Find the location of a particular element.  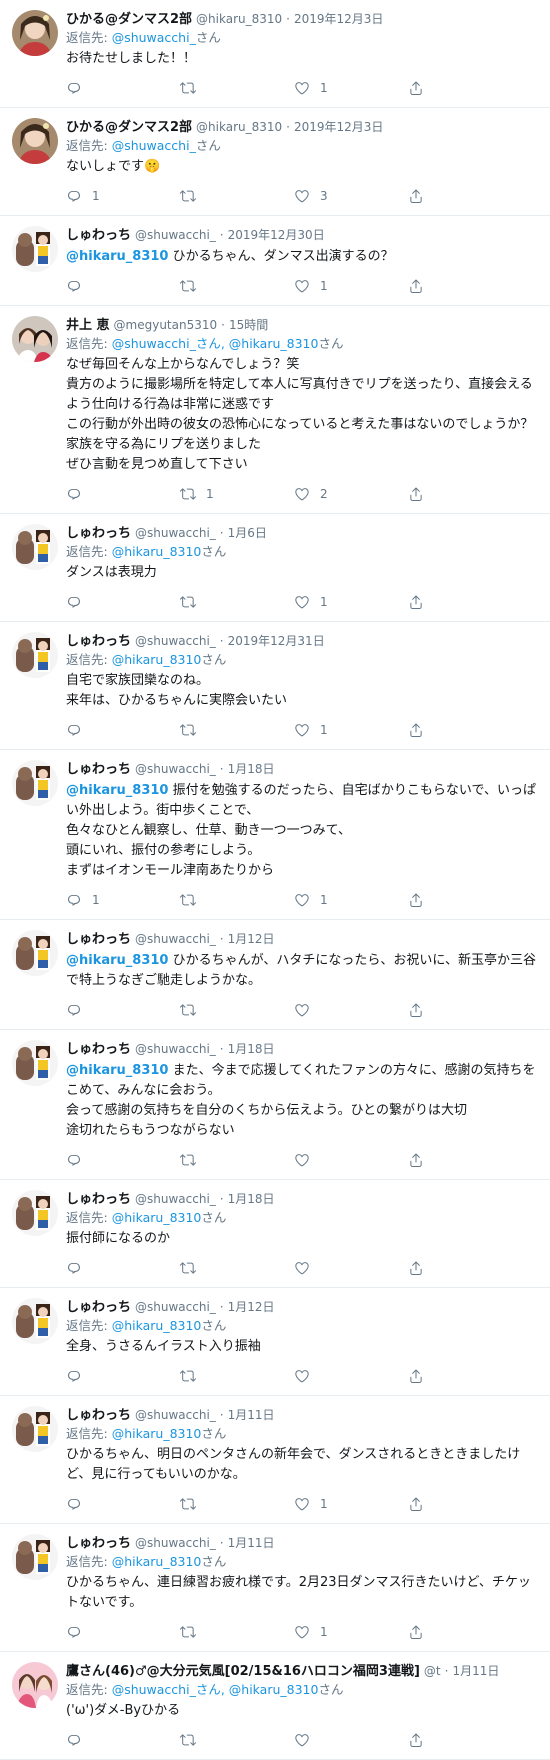

display-name: 井上 恵 is located at coordinates (88, 326).